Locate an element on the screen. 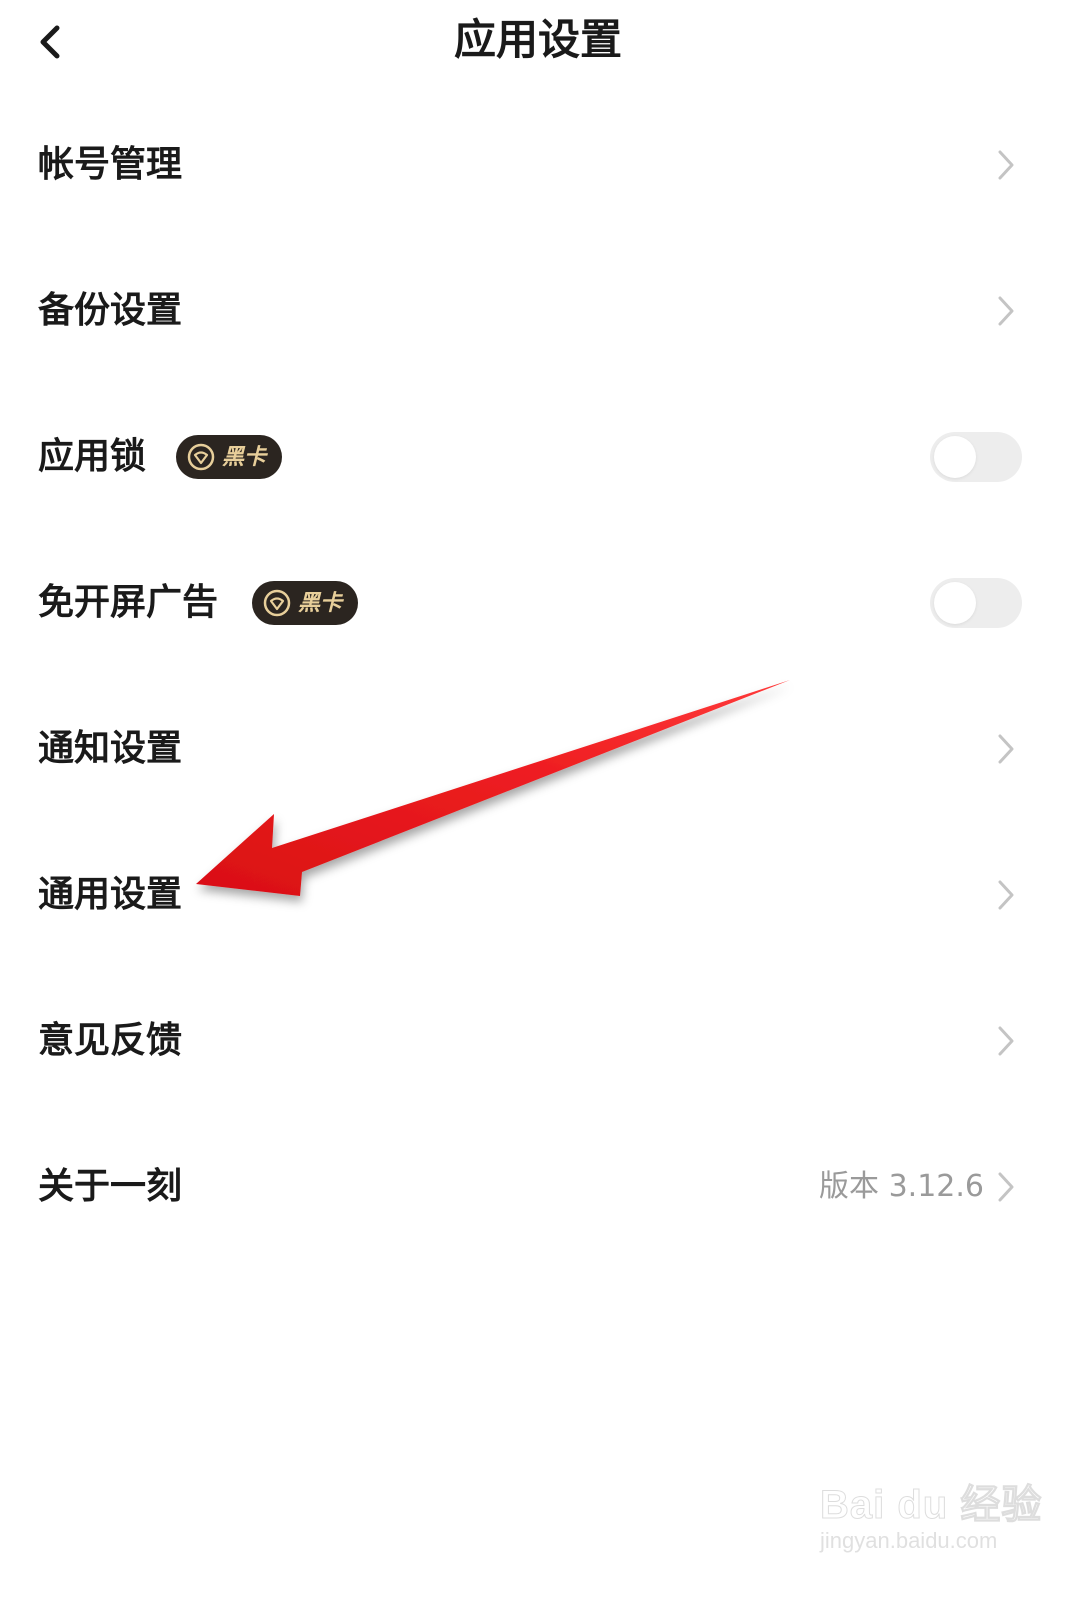  app-lock-toggle is located at coordinates (976, 457).